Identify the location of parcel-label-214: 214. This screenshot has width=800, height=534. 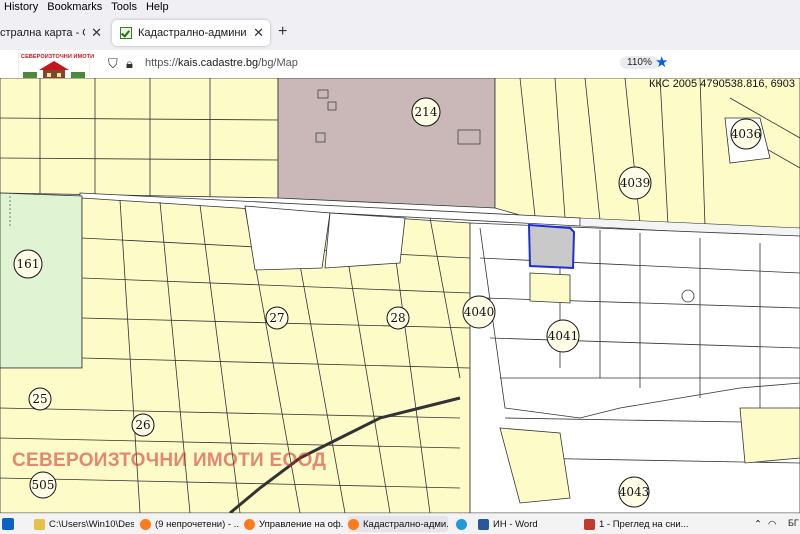
(426, 112).